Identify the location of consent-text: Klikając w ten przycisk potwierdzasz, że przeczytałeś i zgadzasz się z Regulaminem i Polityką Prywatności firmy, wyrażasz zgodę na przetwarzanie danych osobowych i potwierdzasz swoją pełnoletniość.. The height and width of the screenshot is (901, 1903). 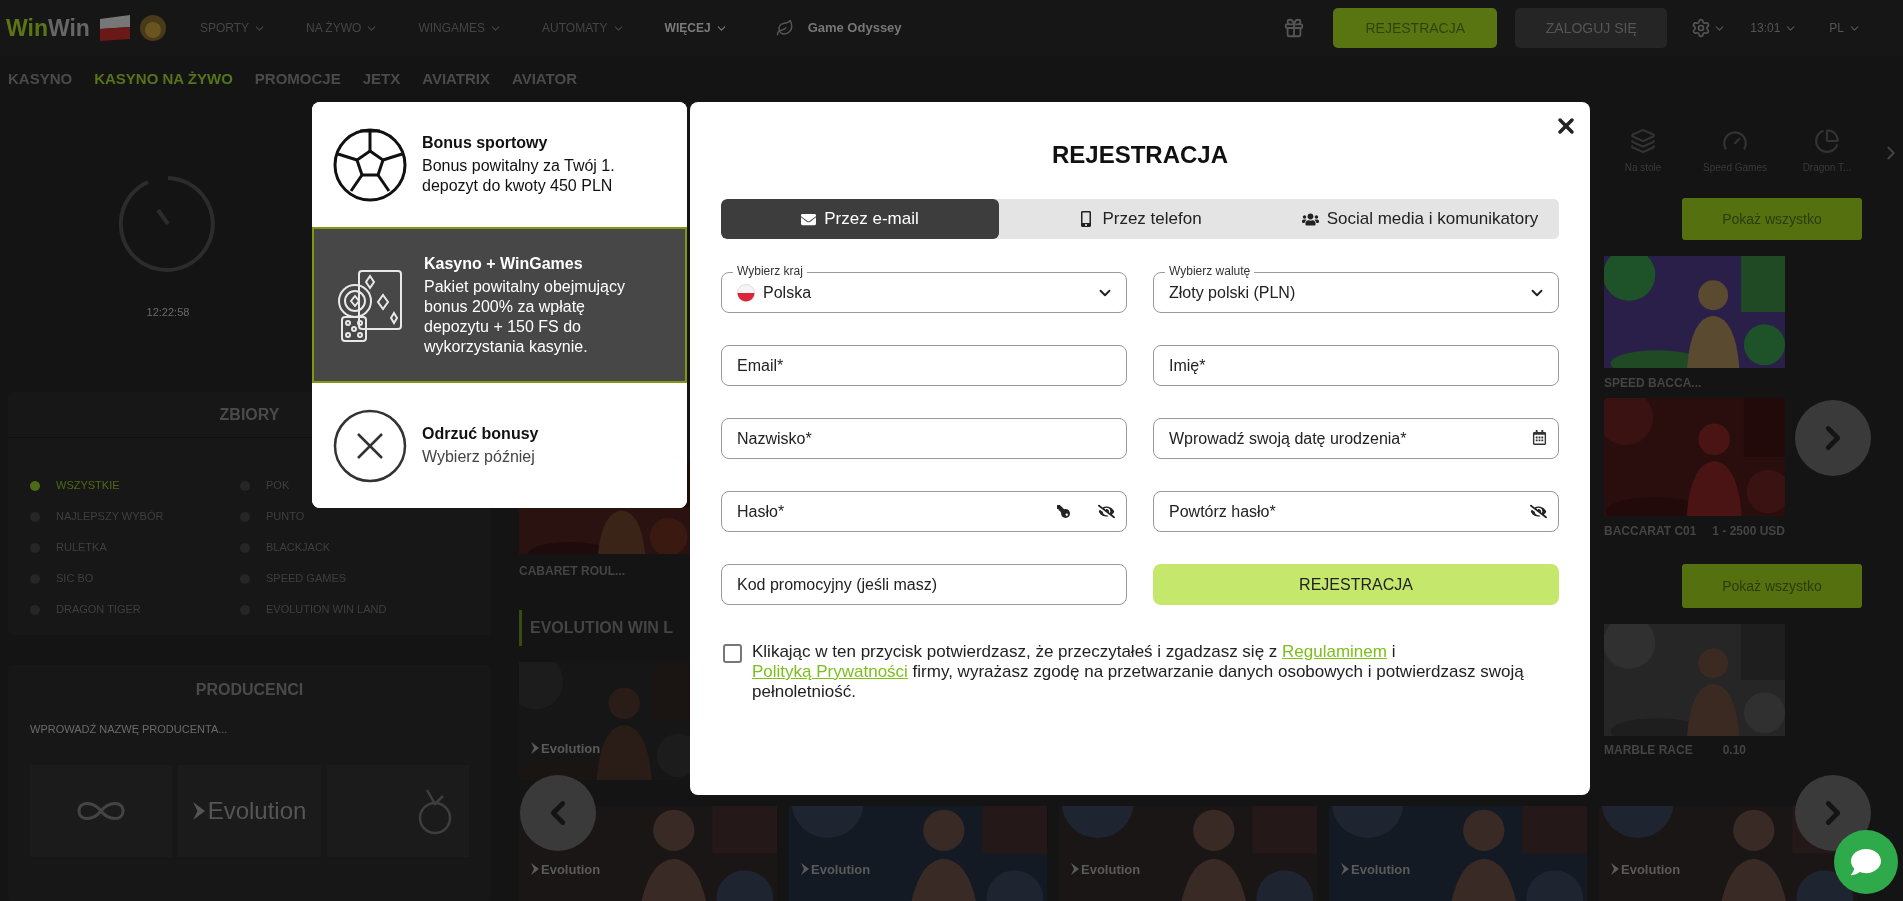
(1138, 672).